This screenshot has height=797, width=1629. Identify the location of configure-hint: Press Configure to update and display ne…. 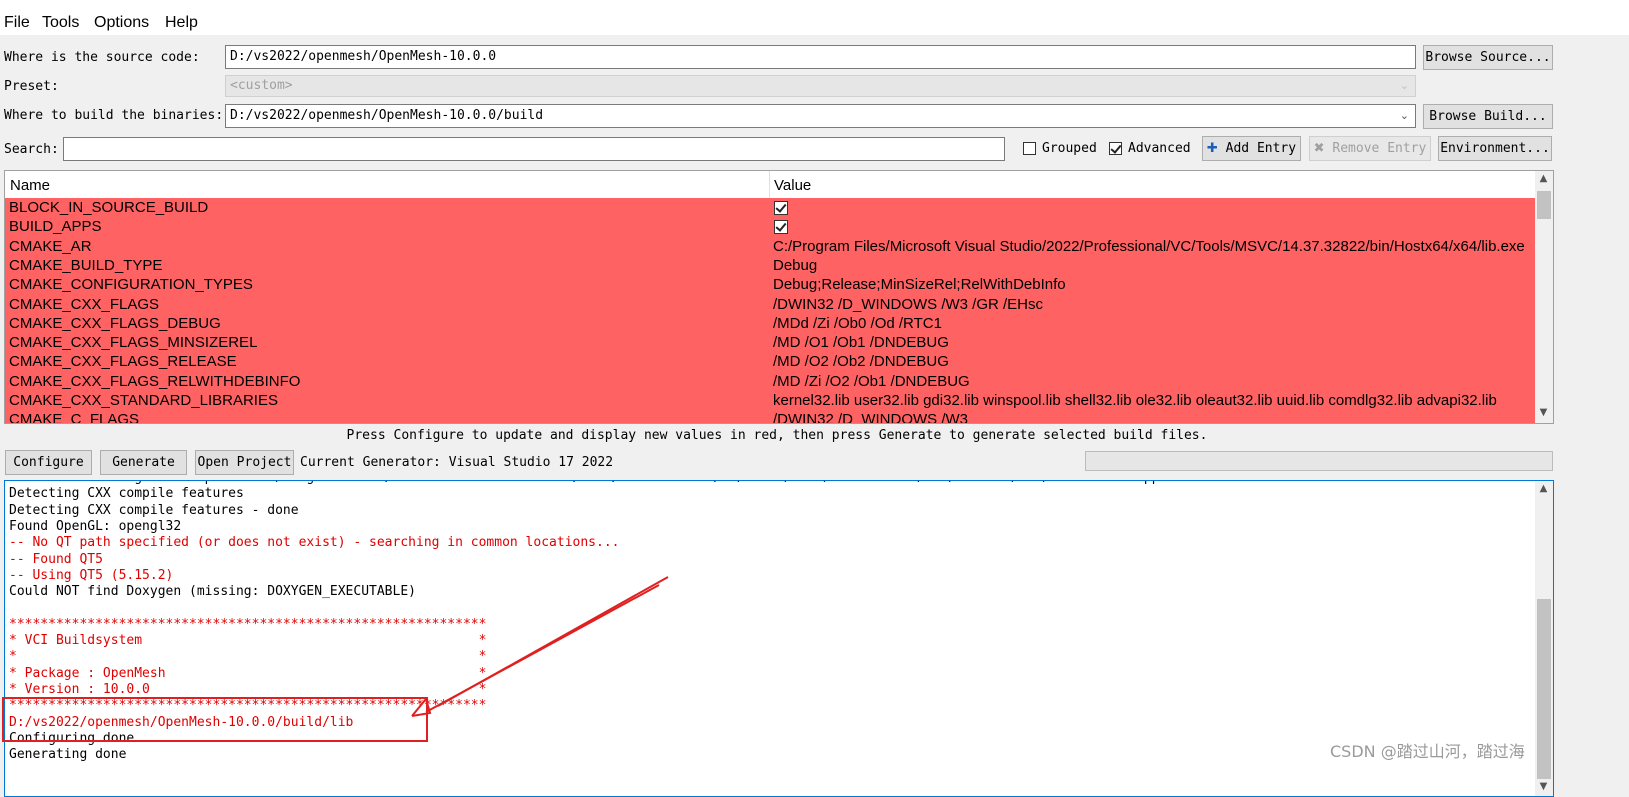
(777, 435).